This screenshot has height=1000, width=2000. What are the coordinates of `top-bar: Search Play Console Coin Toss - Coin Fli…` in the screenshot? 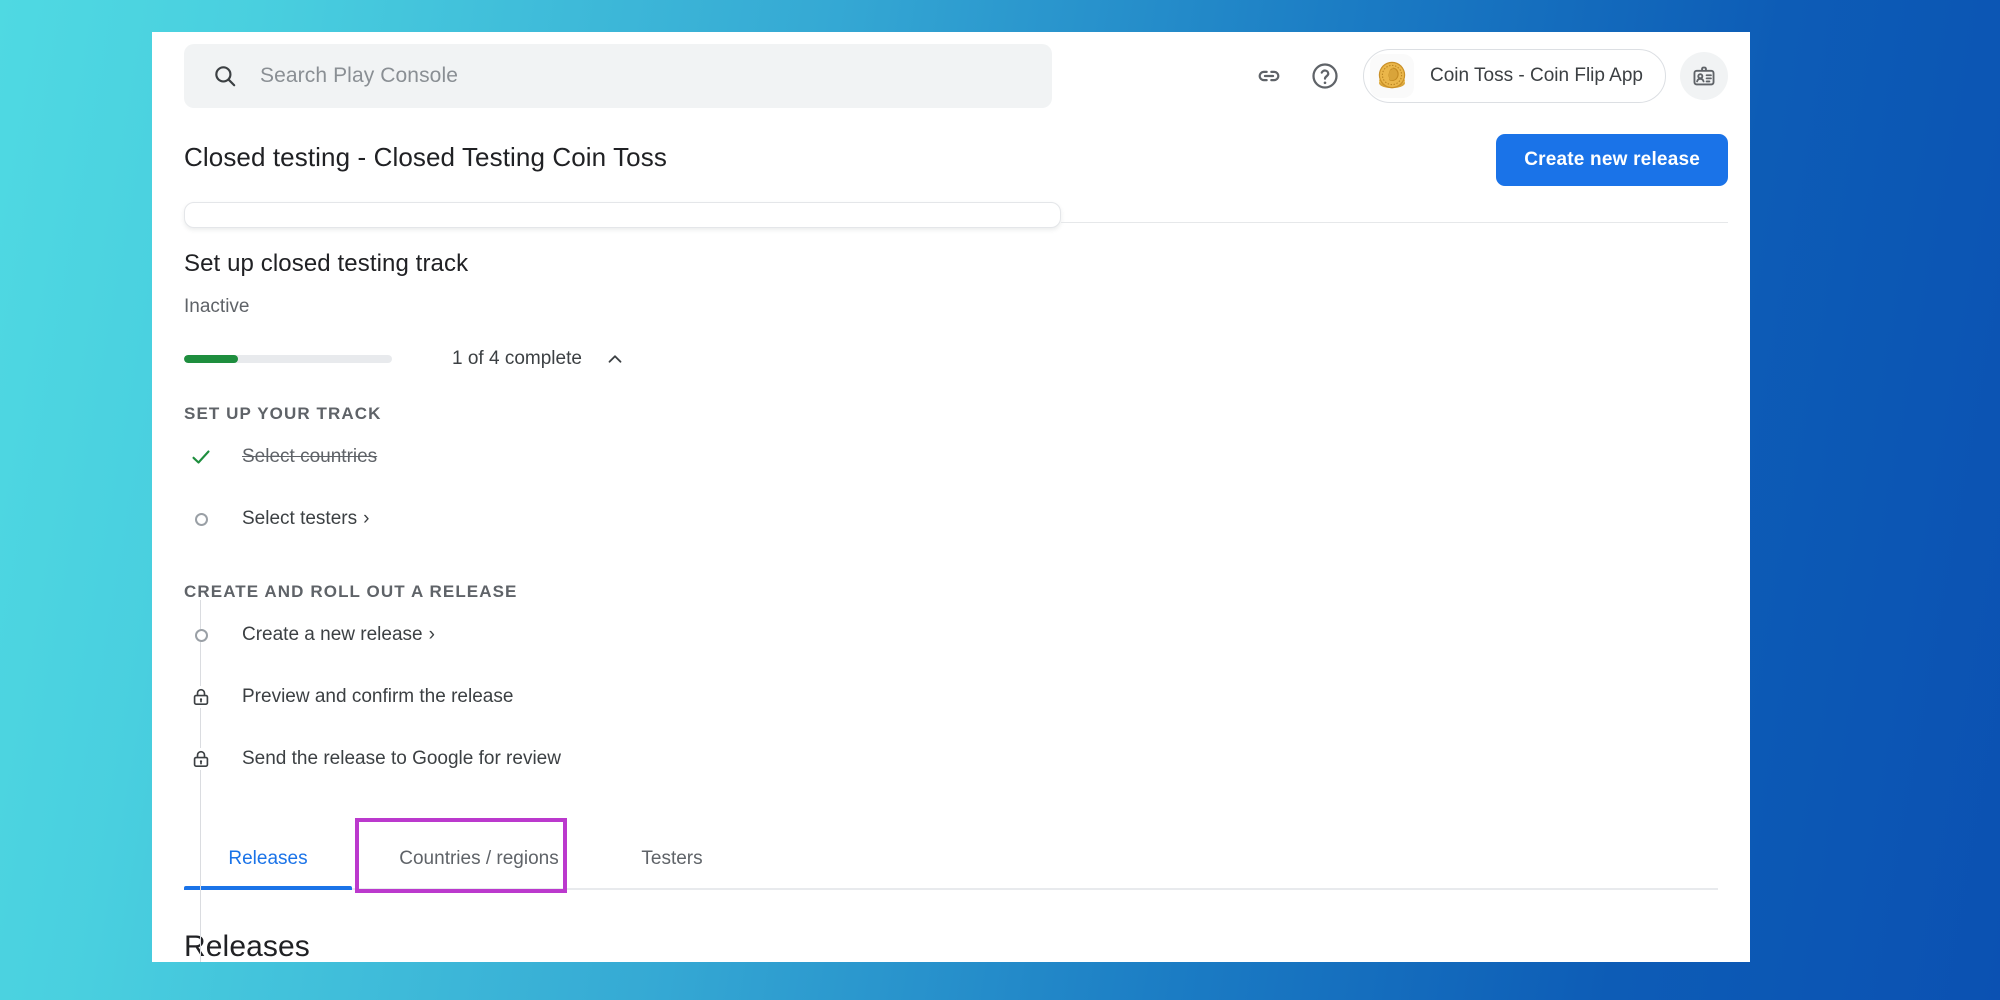 It's located at (951, 84).